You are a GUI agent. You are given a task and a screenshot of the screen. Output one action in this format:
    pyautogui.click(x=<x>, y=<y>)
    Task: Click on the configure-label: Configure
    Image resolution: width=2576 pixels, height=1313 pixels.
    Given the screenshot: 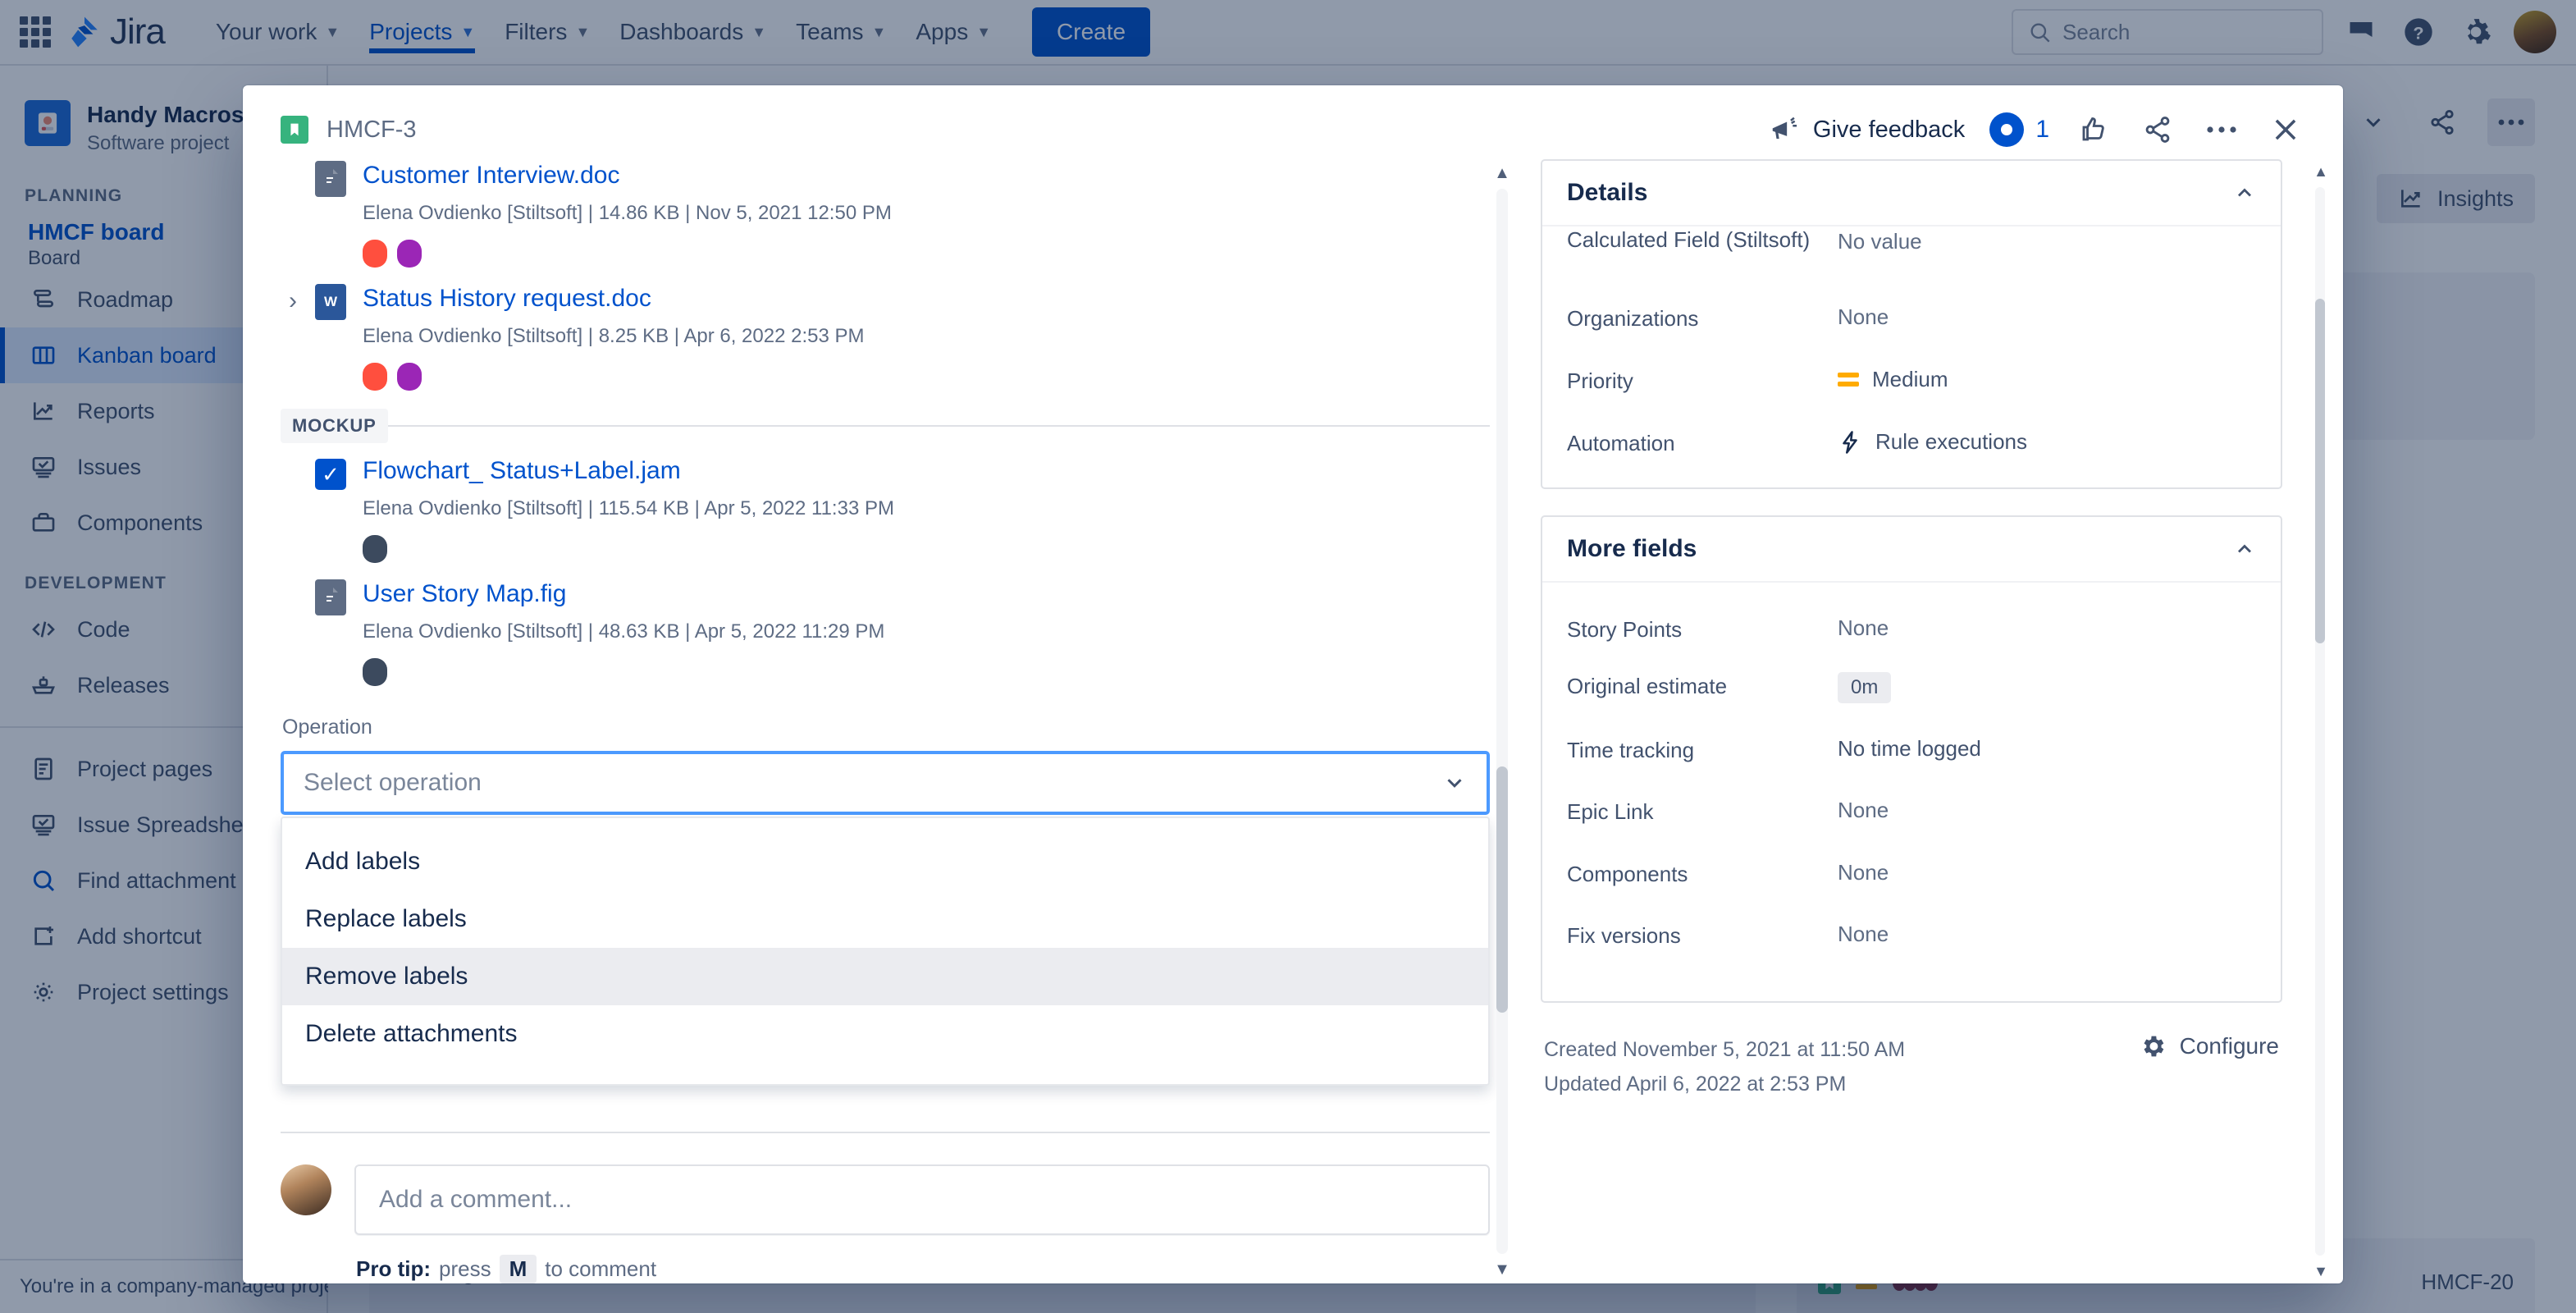 What is the action you would take?
    pyautogui.click(x=2229, y=1045)
    